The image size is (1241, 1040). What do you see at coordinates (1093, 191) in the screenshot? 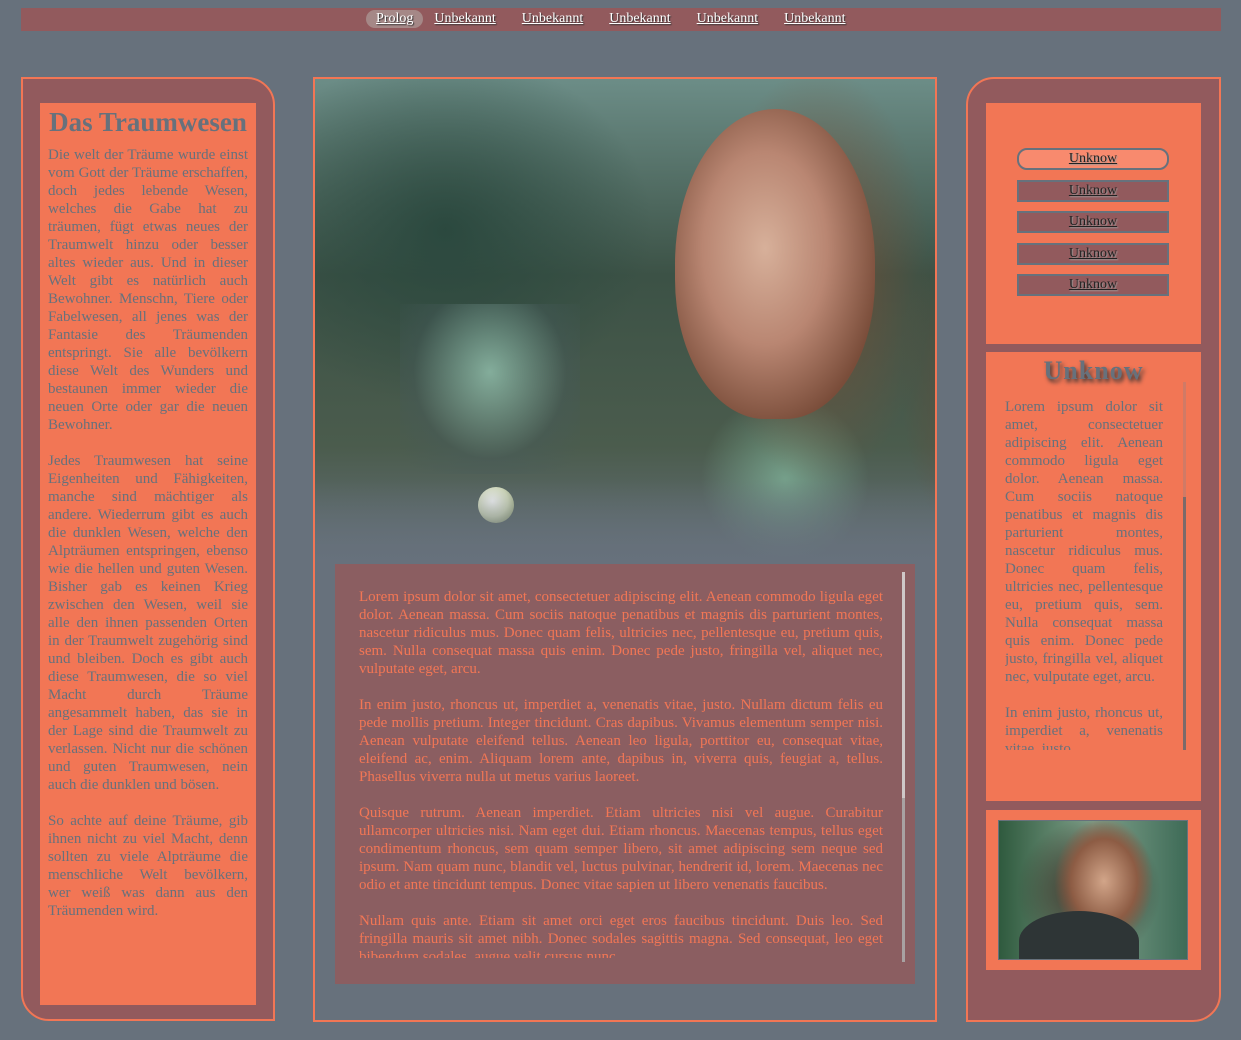
I see `right-menu-button-2: Unknow` at bounding box center [1093, 191].